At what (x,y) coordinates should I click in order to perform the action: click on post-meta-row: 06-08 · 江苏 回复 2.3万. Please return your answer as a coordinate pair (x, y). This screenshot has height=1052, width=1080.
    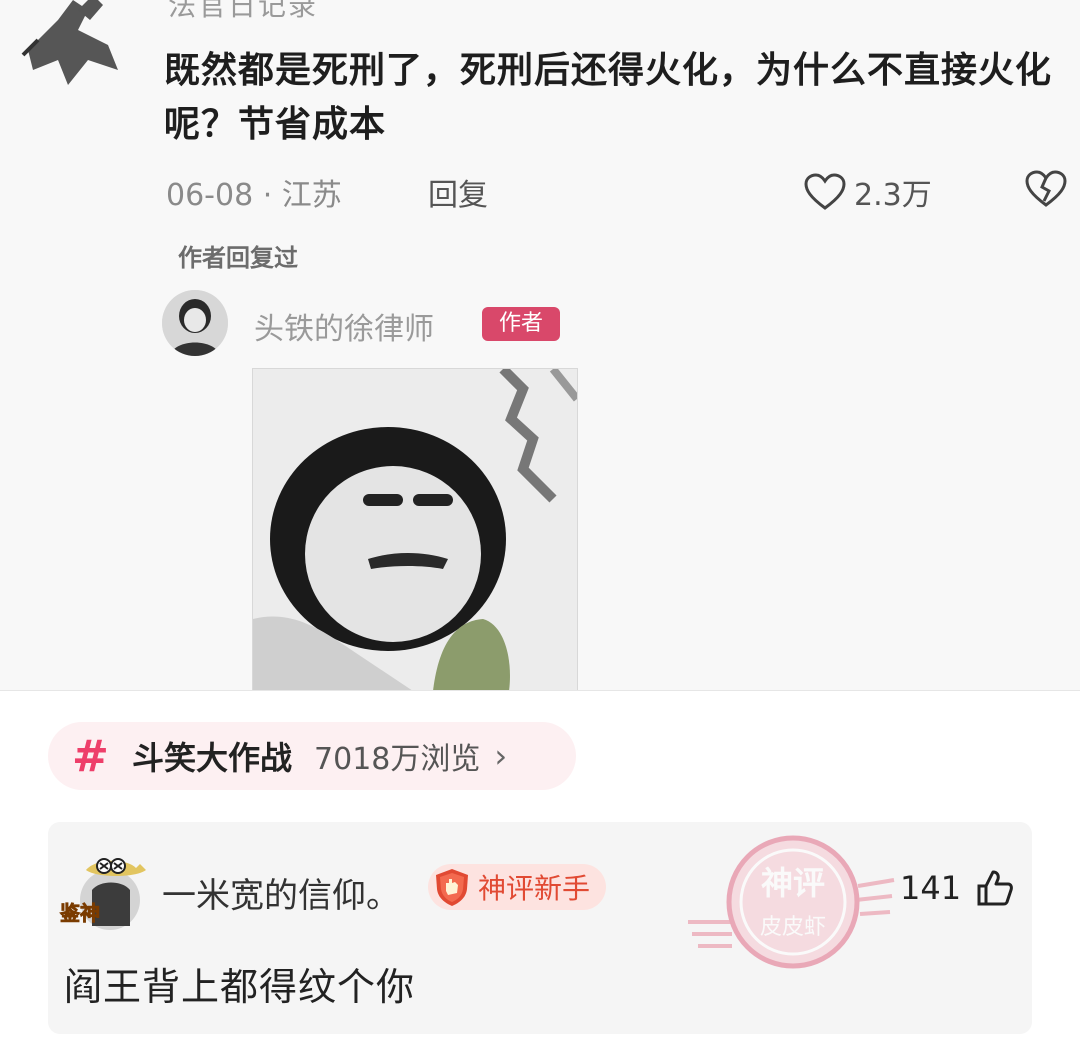
    Looking at the image, I should click on (616, 191).